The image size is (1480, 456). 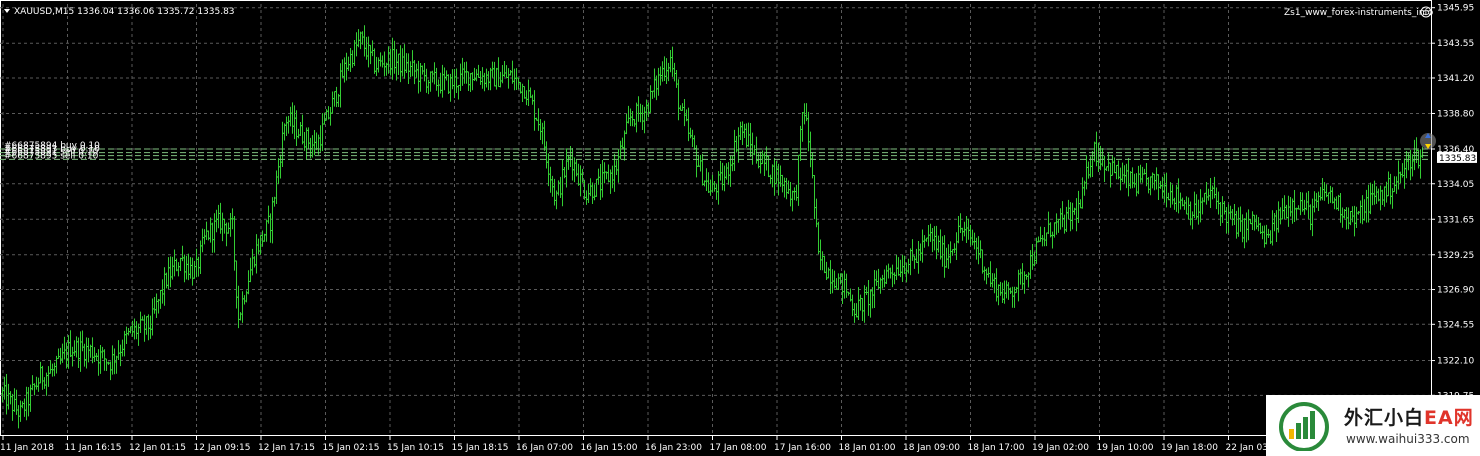 I want to click on trade-marker-icons, so click(x=1428, y=141).